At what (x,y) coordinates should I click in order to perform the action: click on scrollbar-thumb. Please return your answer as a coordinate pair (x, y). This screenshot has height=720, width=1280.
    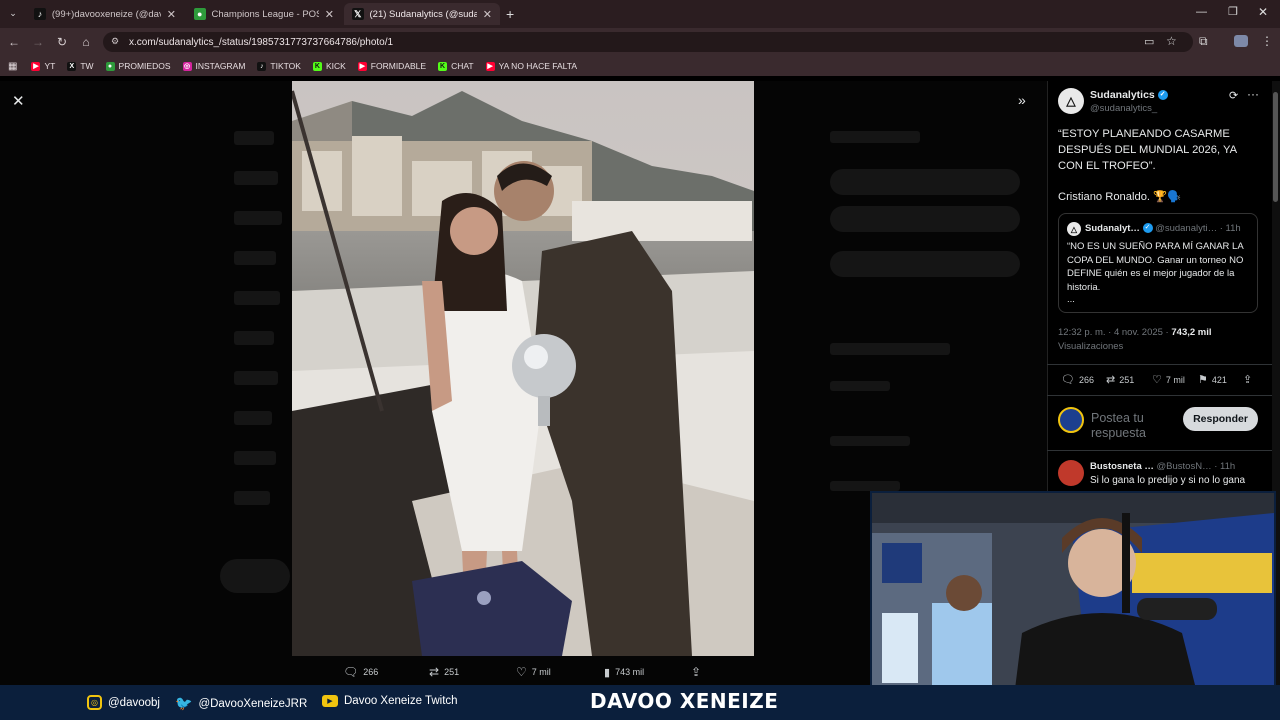
    Looking at the image, I should click on (1275, 147).